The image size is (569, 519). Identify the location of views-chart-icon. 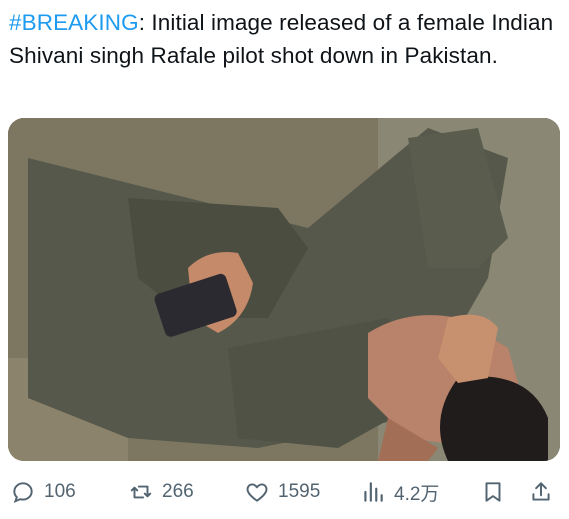
(373, 492).